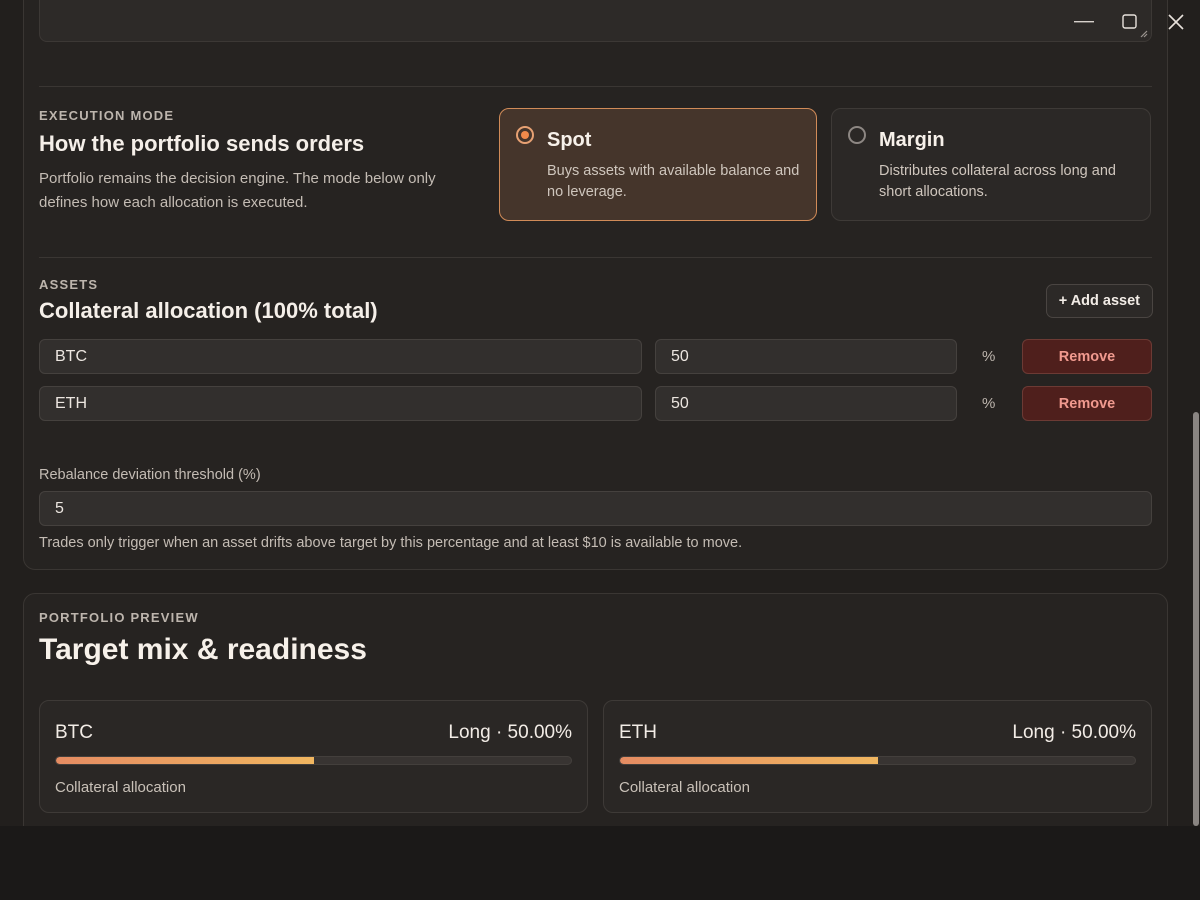 Image resolution: width=1200 pixels, height=900 pixels. Describe the element at coordinates (857, 135) in the screenshot. I see `radio-unselected-icon` at that location.